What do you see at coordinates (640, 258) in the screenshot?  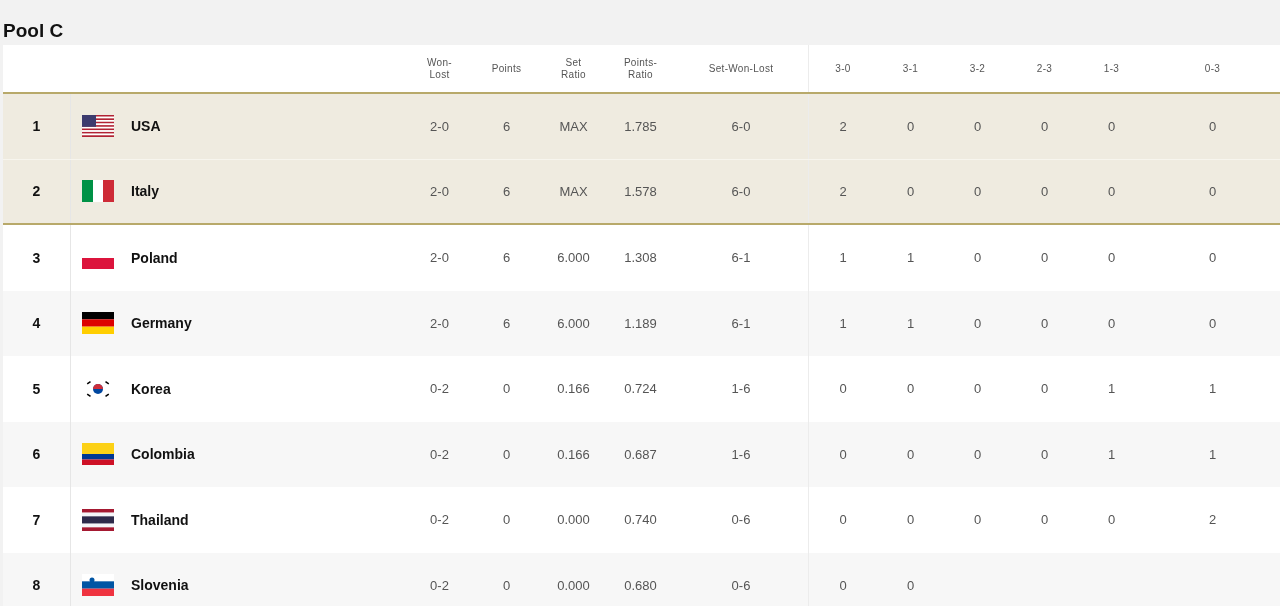 I see `table-cell: 1.308` at bounding box center [640, 258].